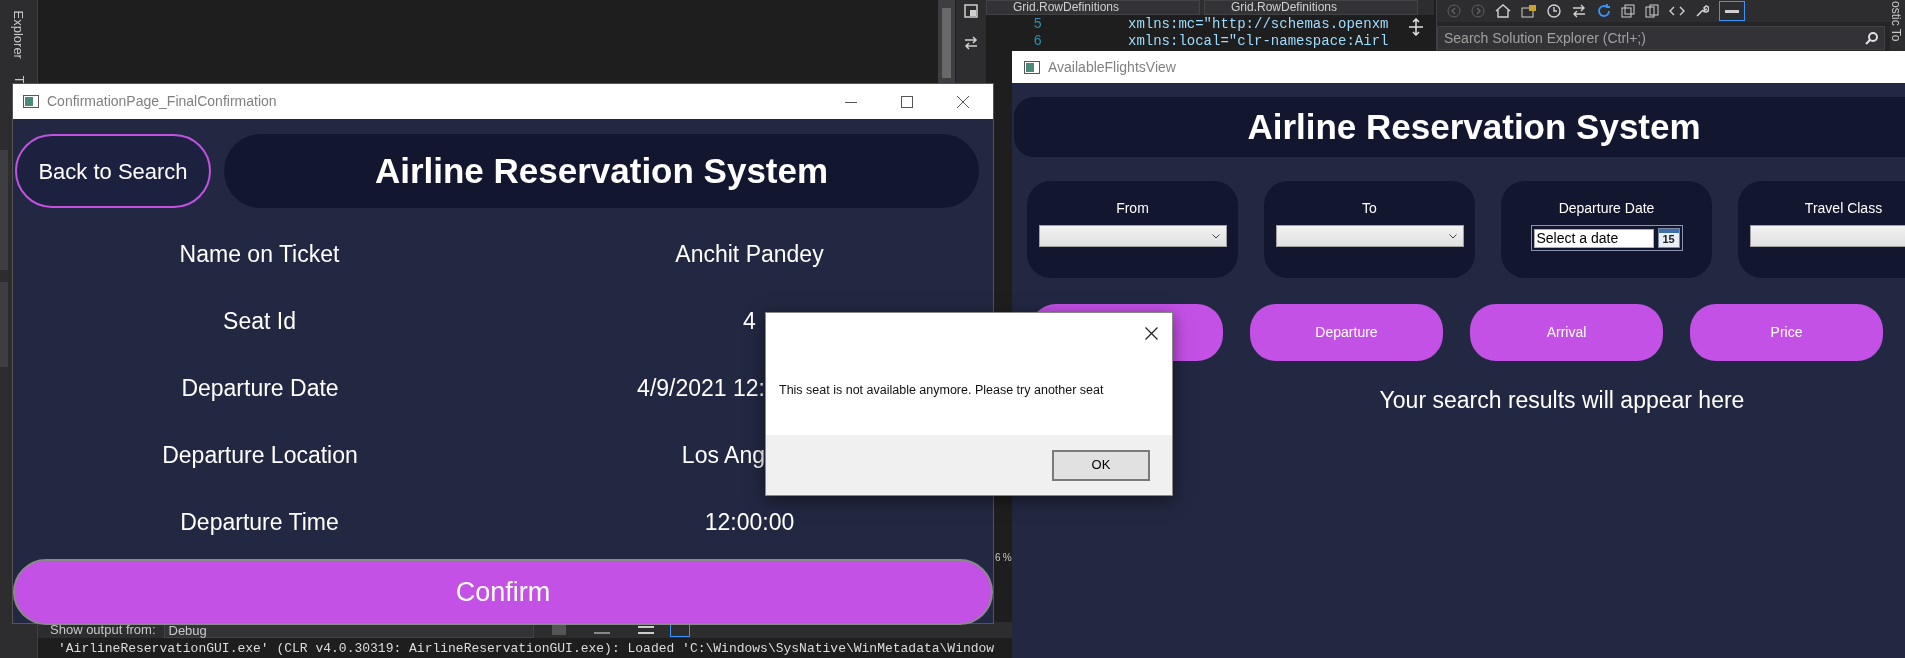 The image size is (1905, 658). What do you see at coordinates (1037, 41) in the screenshot?
I see `line-number: 6` at bounding box center [1037, 41].